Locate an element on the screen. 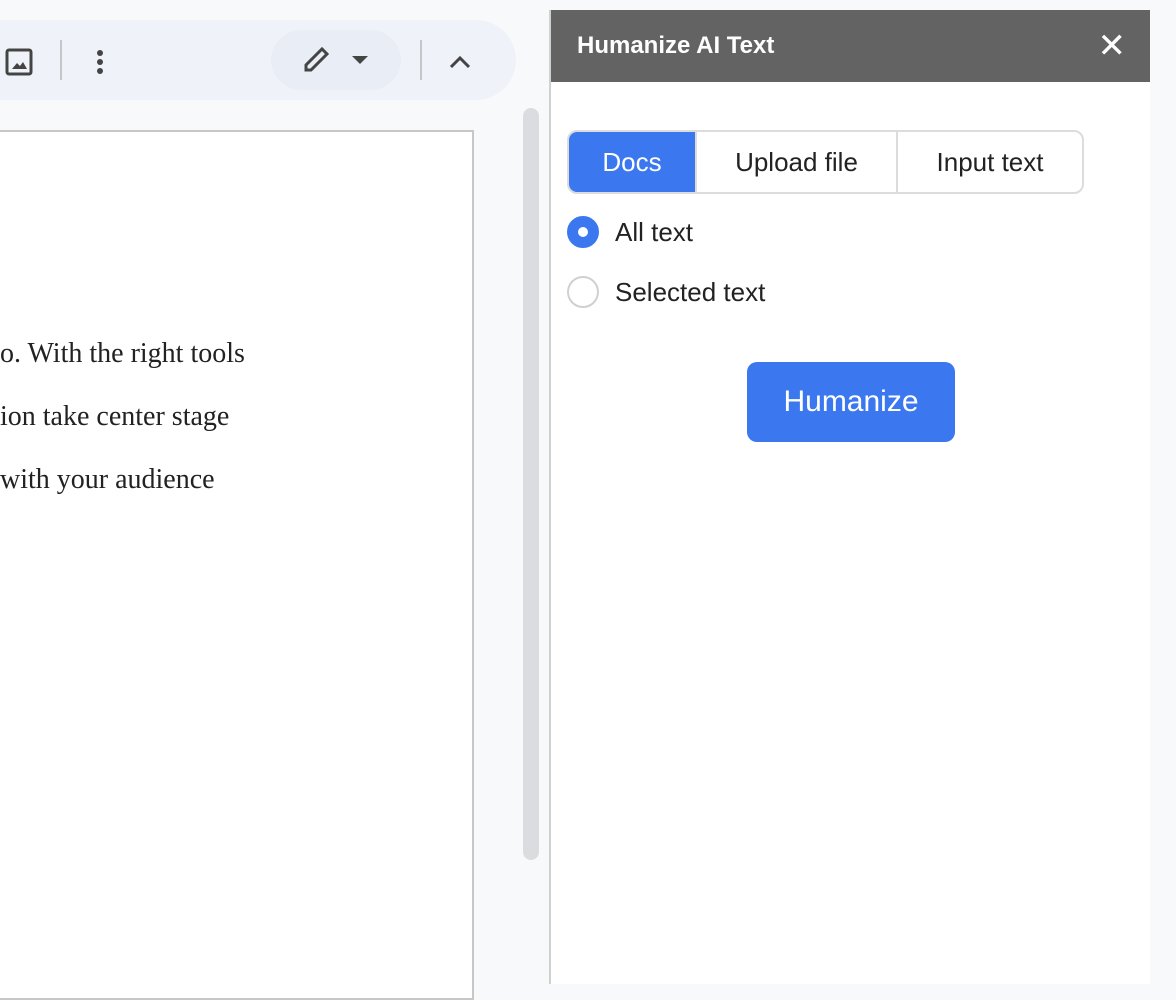 This screenshot has width=1176, height=1000. tab-input-text: Input text is located at coordinates (990, 162).